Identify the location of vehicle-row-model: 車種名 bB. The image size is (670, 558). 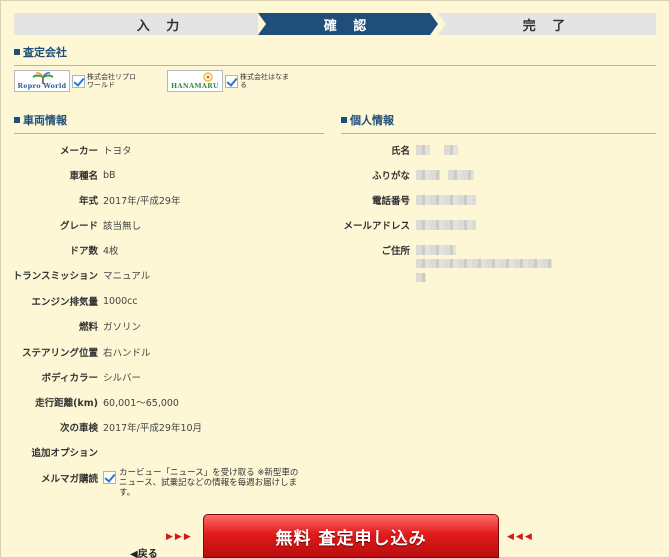
(92, 176).